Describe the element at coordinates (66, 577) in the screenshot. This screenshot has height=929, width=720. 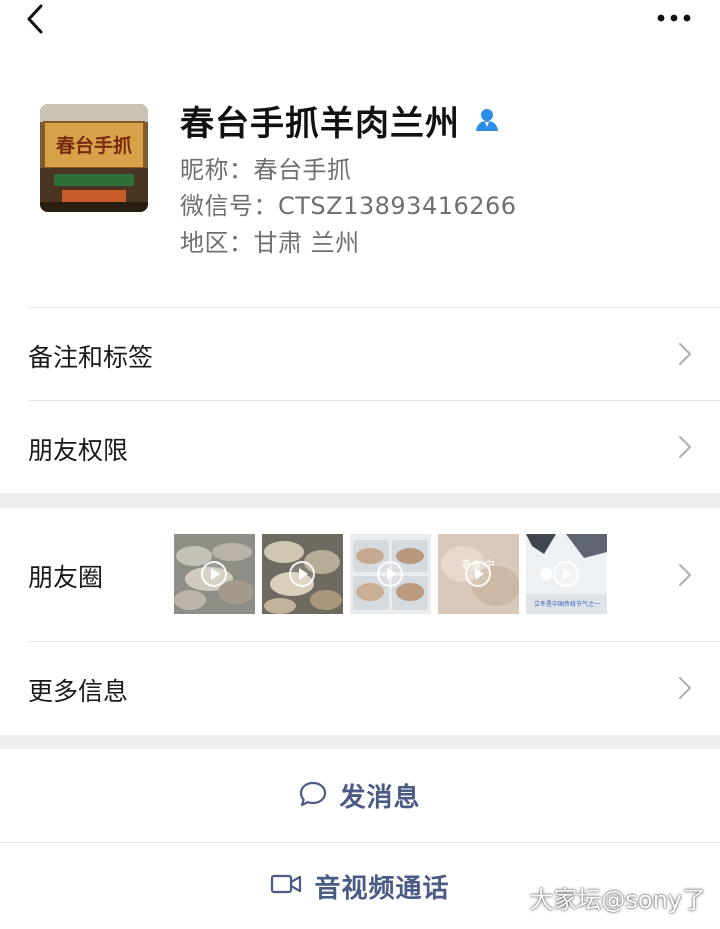
I see `moments-label: 朋友圈` at that location.